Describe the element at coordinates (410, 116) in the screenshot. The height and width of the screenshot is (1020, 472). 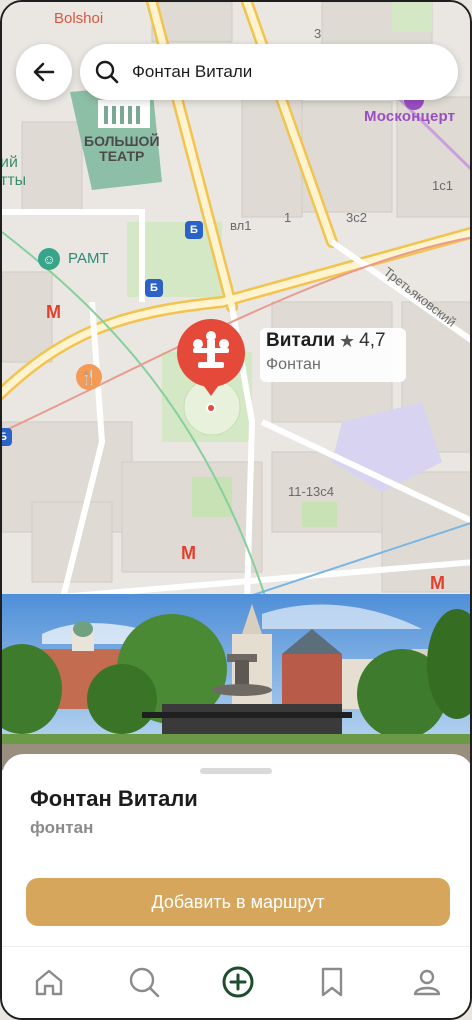
I see `map-label-moskontsert: Москонцерт` at that location.